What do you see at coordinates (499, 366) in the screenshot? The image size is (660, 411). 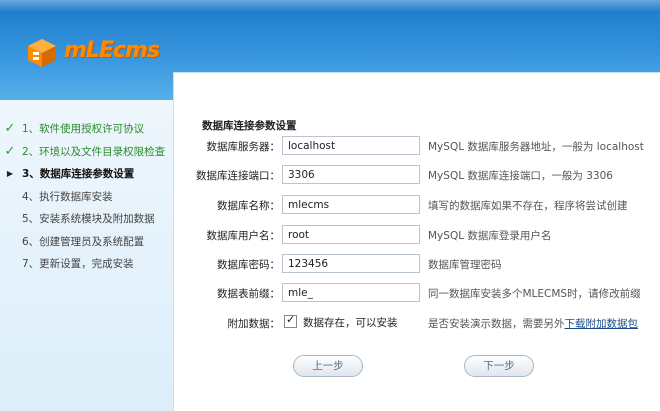 I see `next-step-button: 下一步` at bounding box center [499, 366].